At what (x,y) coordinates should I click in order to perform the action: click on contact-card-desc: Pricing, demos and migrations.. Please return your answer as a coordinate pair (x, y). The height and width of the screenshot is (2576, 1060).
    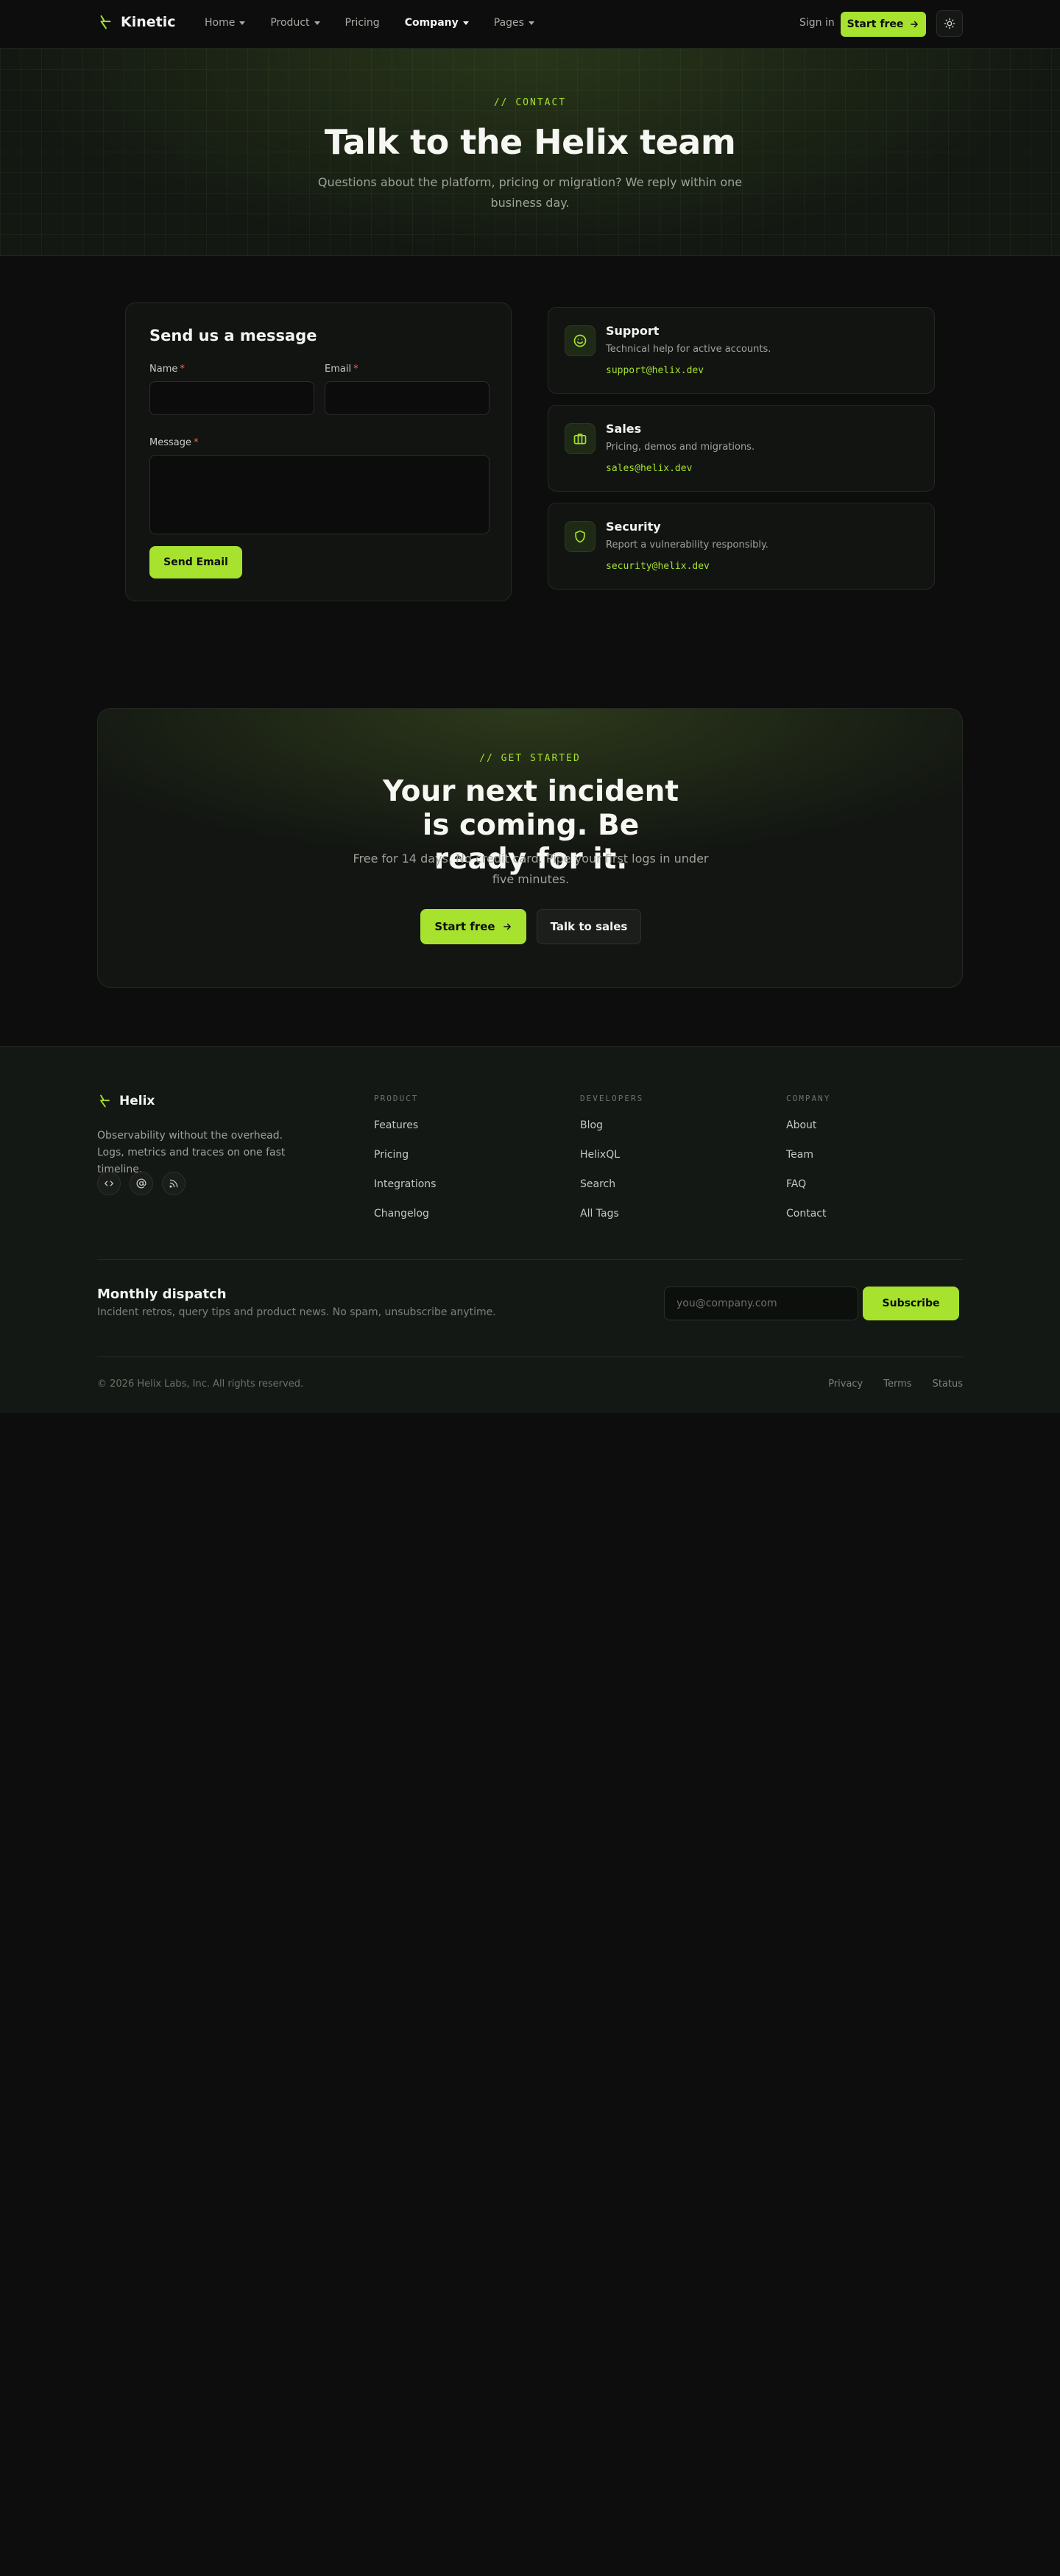
    Looking at the image, I should click on (680, 447).